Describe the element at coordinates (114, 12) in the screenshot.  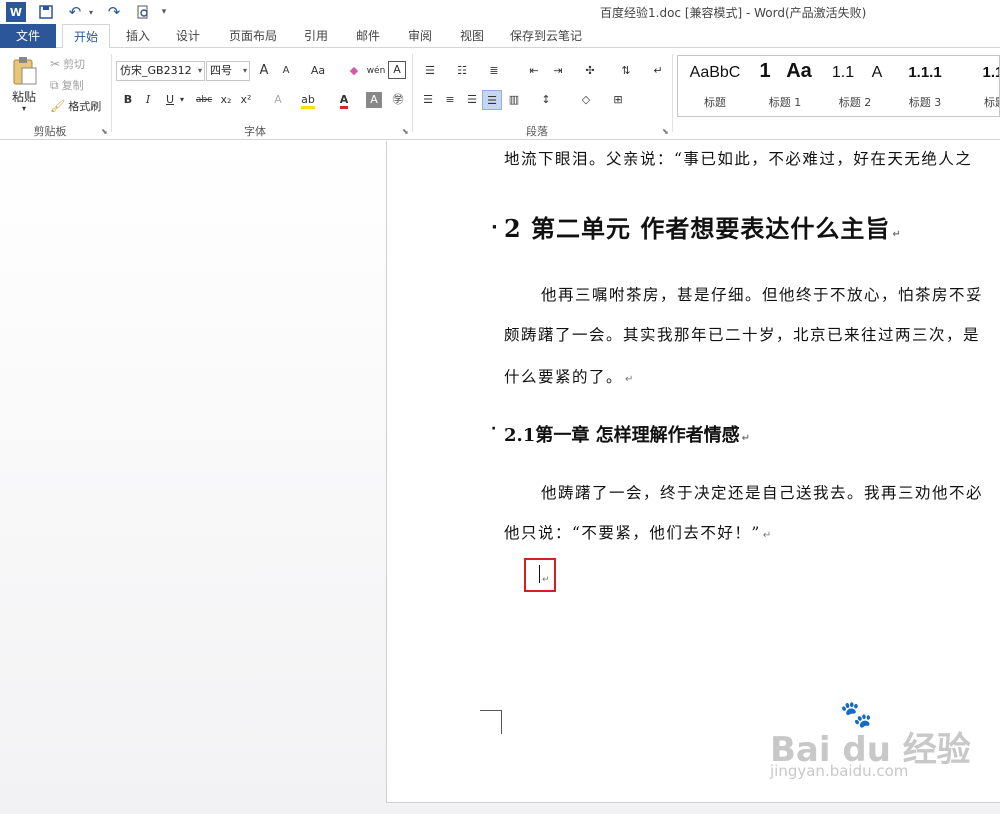
I see `redo-icon: ↷` at that location.